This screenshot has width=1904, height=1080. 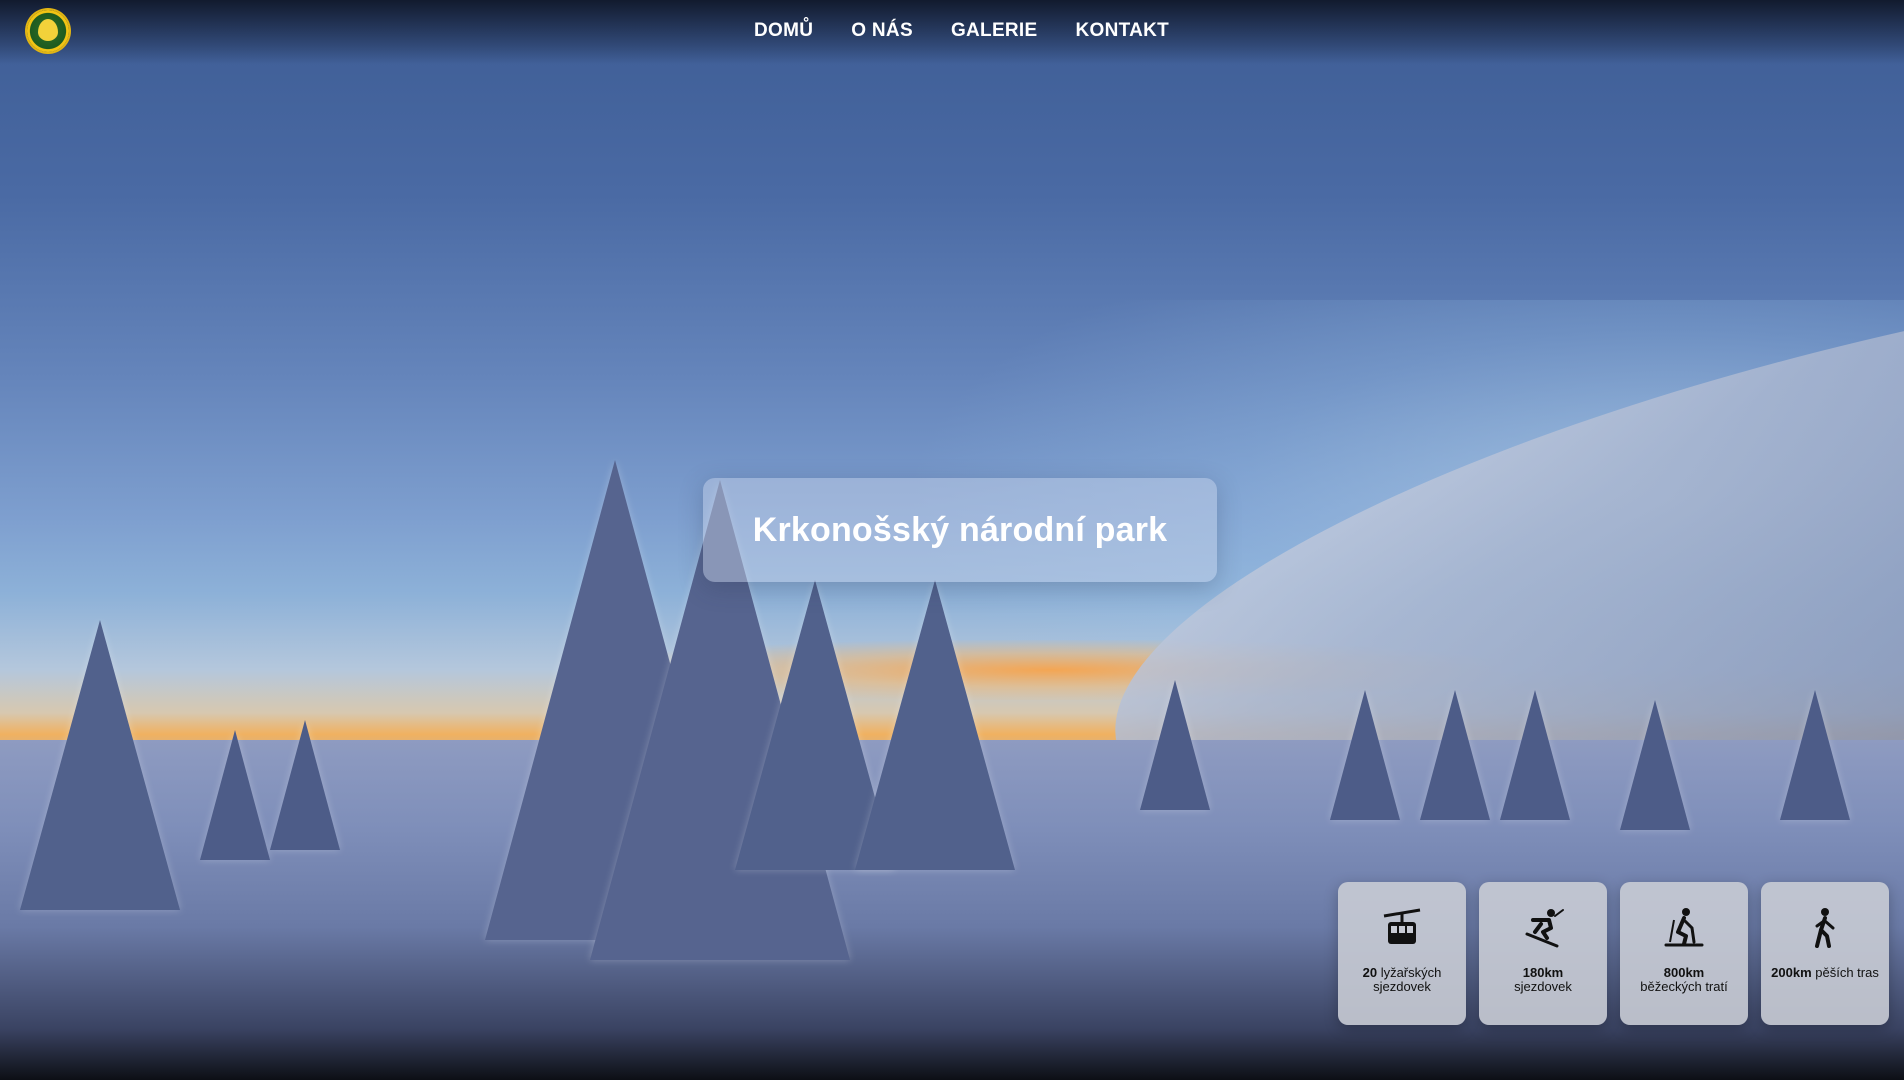 What do you see at coordinates (1684, 953) in the screenshot?
I see `stat-card-cross-country: 800km běžeckých tratí` at bounding box center [1684, 953].